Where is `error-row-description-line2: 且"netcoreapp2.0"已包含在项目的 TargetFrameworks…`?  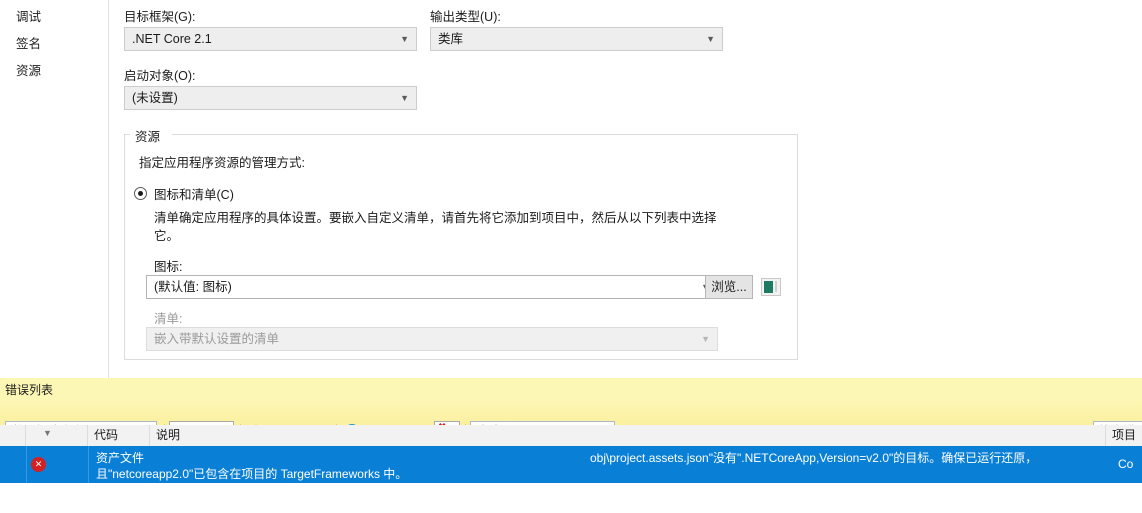
error-row-description-line2: 且"netcoreapp2.0"已包含在项目的 TargetFrameworks… is located at coordinates (252, 474).